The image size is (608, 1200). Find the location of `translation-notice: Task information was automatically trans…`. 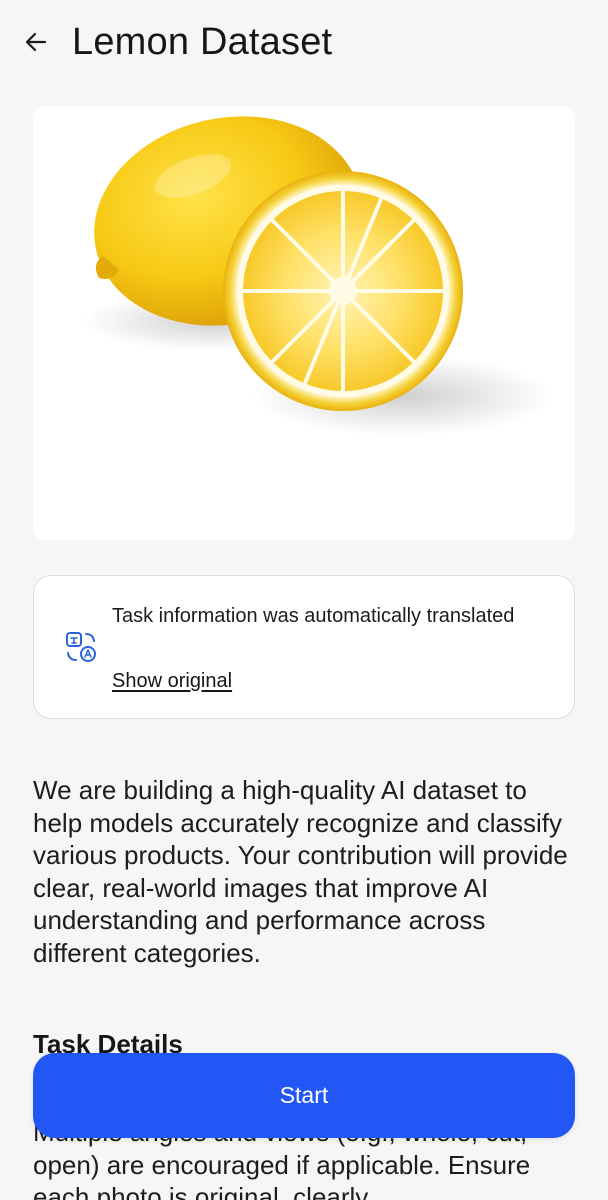

translation-notice: Task information was automatically trans… is located at coordinates (304, 647).